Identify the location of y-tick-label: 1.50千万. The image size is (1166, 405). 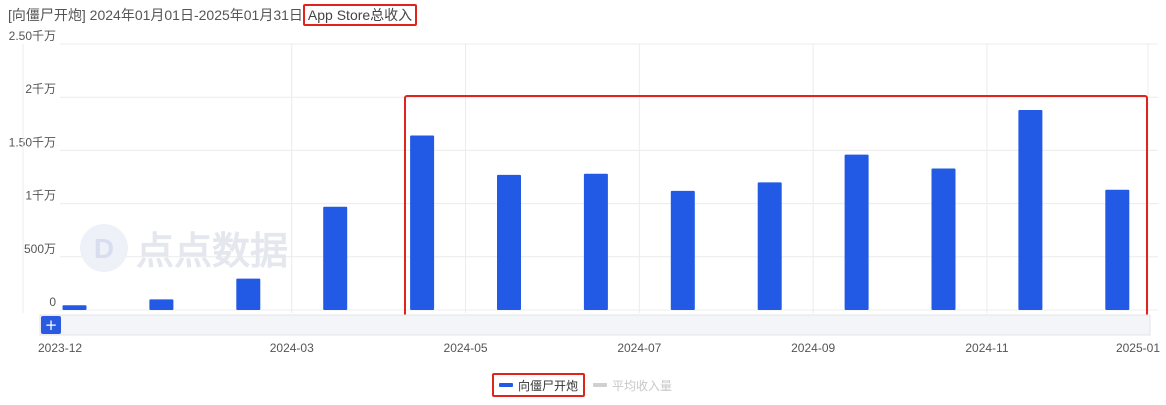
(32, 142).